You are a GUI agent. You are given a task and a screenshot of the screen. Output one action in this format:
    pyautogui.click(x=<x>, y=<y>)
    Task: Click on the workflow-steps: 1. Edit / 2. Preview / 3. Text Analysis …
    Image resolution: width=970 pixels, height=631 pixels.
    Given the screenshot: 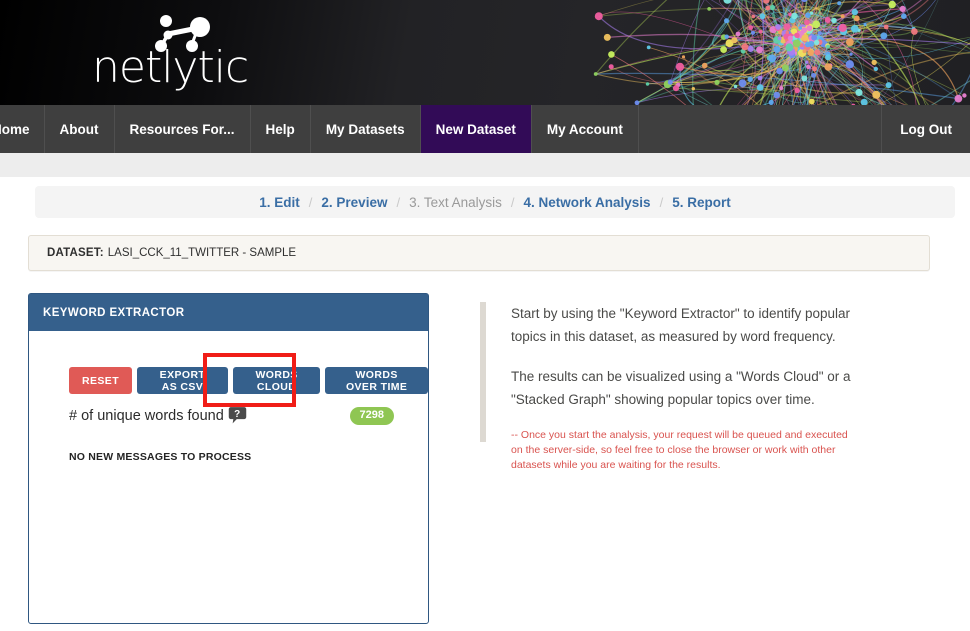 What is the action you would take?
    pyautogui.click(x=495, y=202)
    